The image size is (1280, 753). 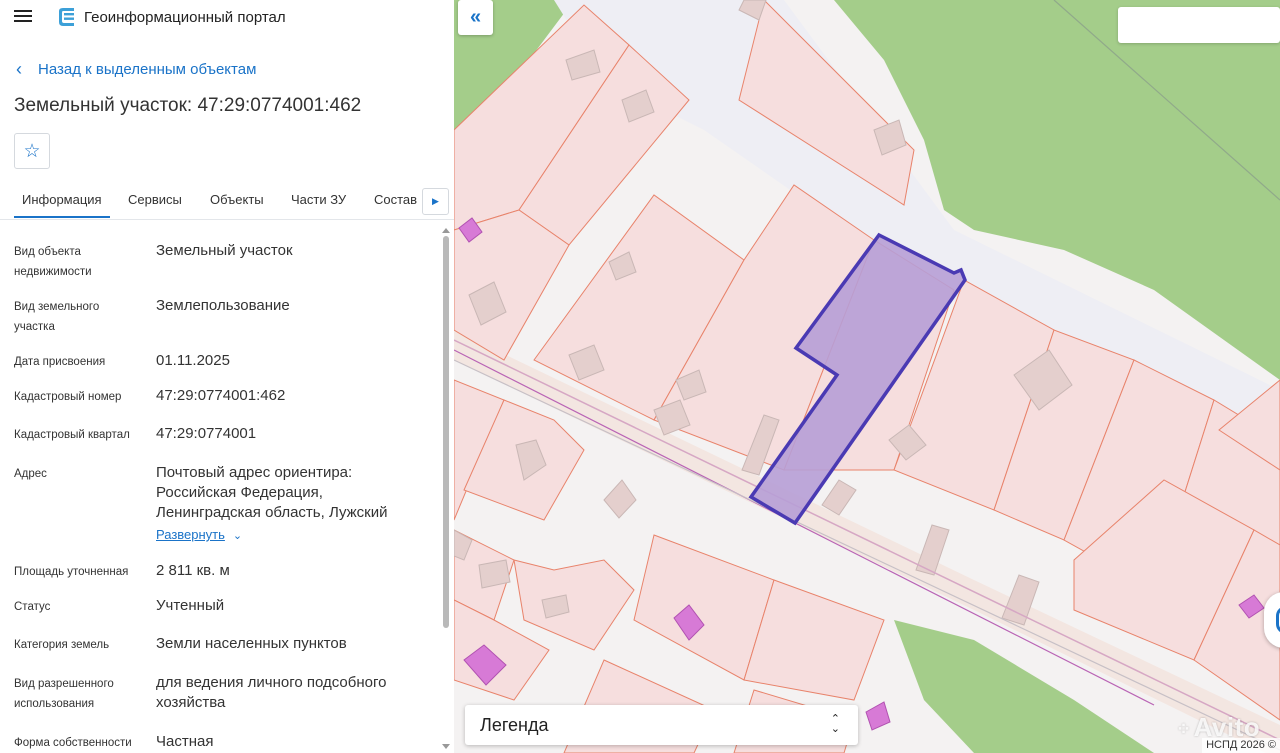 I want to click on property-label: Площадь уточненная, so click(x=71, y=572).